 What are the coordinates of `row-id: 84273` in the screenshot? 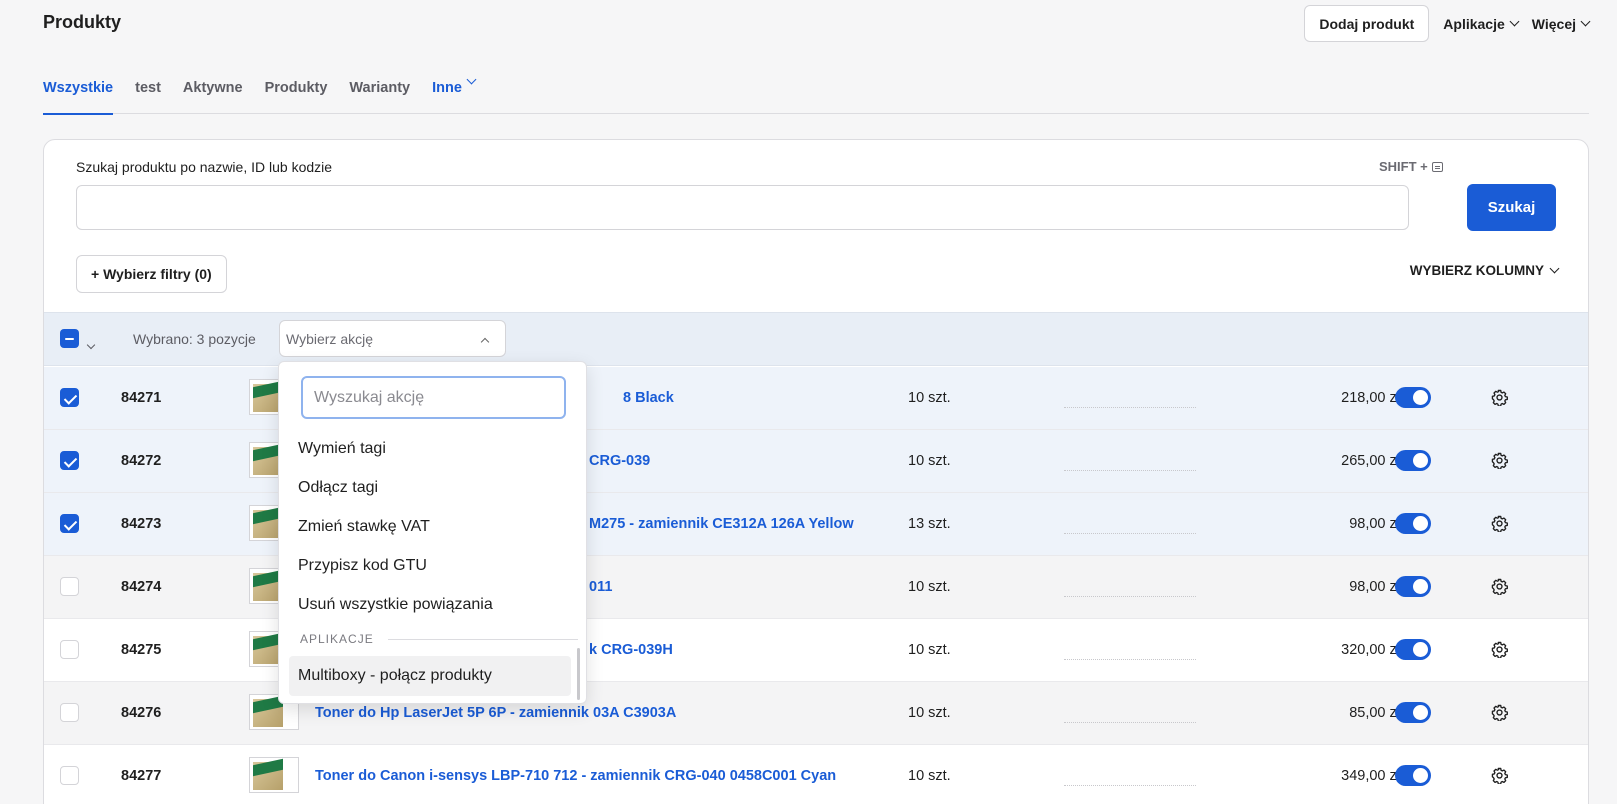 It's located at (141, 524).